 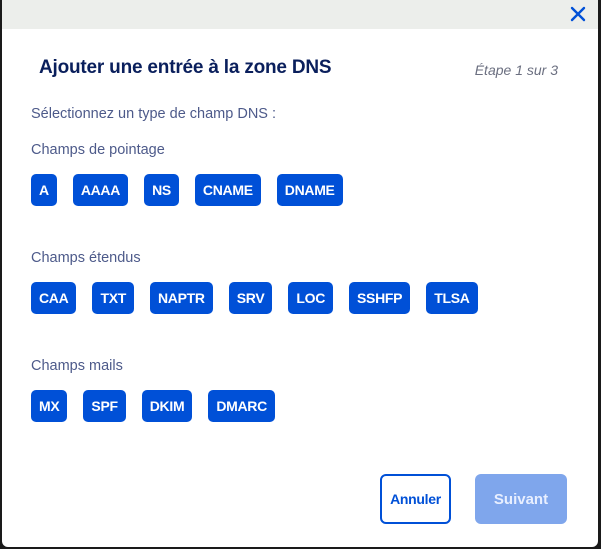 I want to click on dns-type-dname-button: DNAME, so click(x=309, y=190).